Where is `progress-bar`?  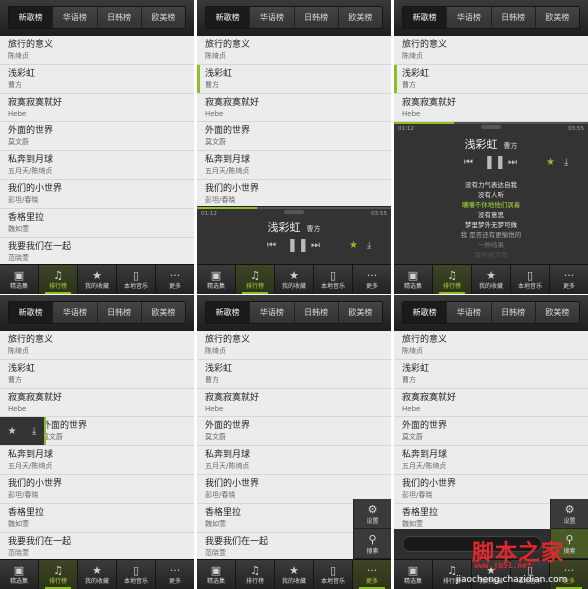
progress-bar is located at coordinates (491, 123).